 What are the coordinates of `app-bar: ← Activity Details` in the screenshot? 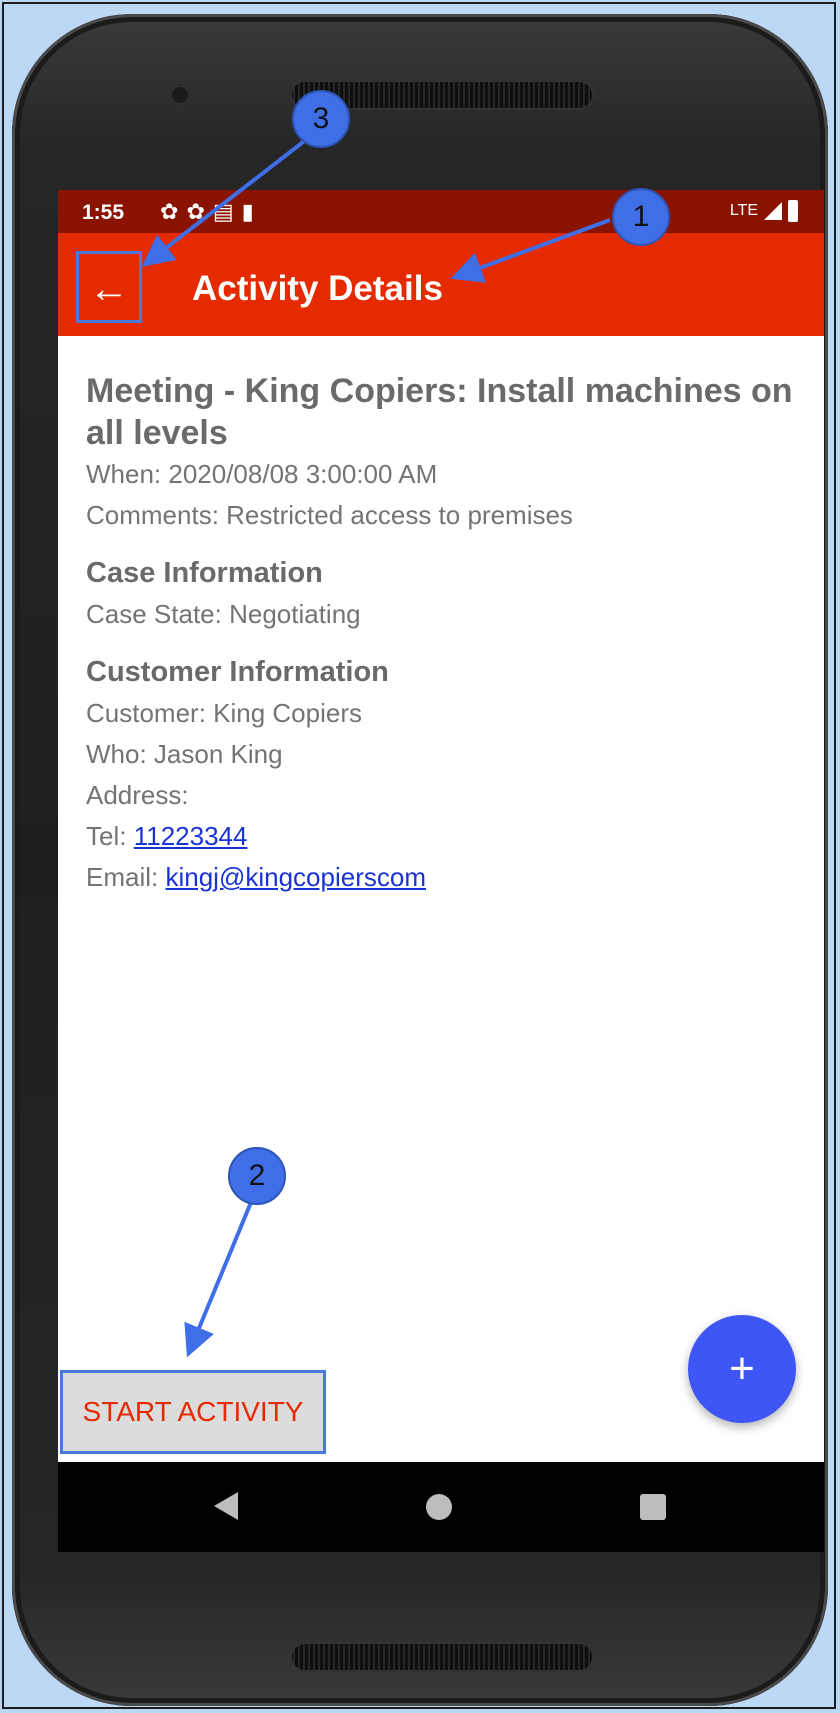 It's located at (441, 284).